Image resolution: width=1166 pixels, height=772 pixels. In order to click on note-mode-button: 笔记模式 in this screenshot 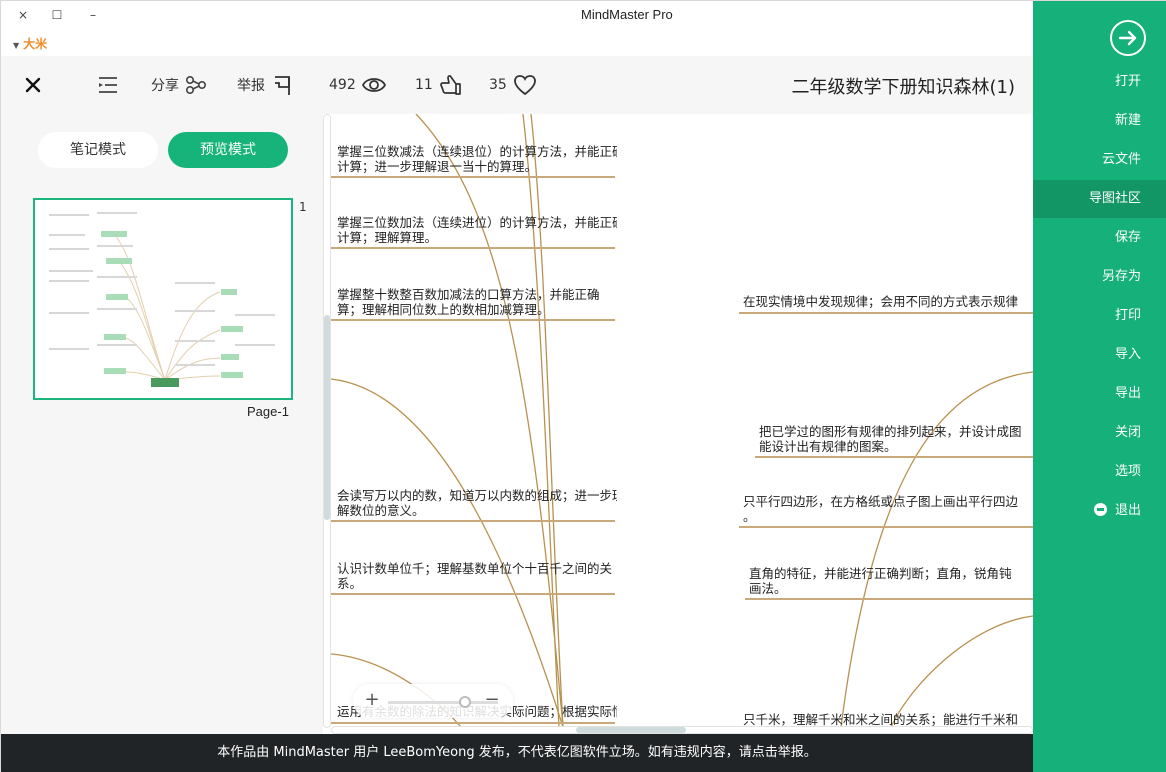, I will do `click(98, 150)`.